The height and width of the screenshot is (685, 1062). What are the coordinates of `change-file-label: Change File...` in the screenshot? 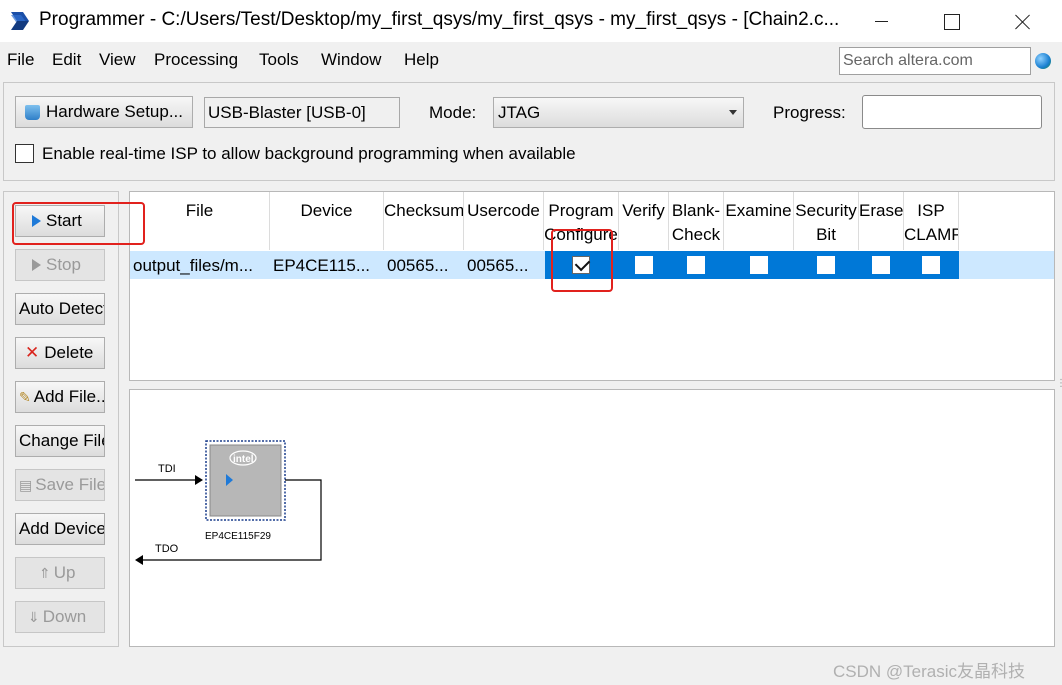 It's located at (61, 440).